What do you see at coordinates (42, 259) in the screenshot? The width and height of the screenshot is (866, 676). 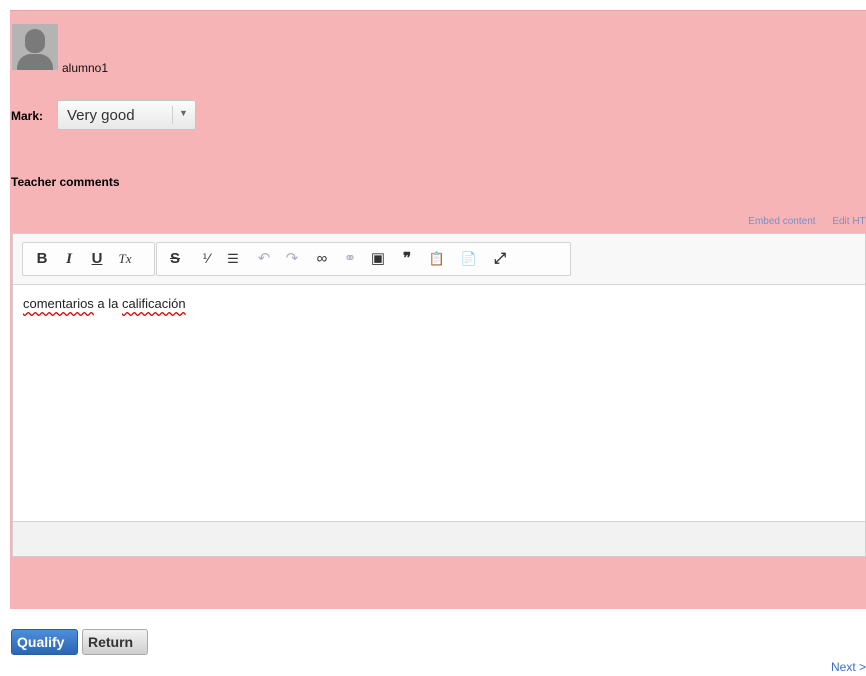 I see `bold-icon: B` at bounding box center [42, 259].